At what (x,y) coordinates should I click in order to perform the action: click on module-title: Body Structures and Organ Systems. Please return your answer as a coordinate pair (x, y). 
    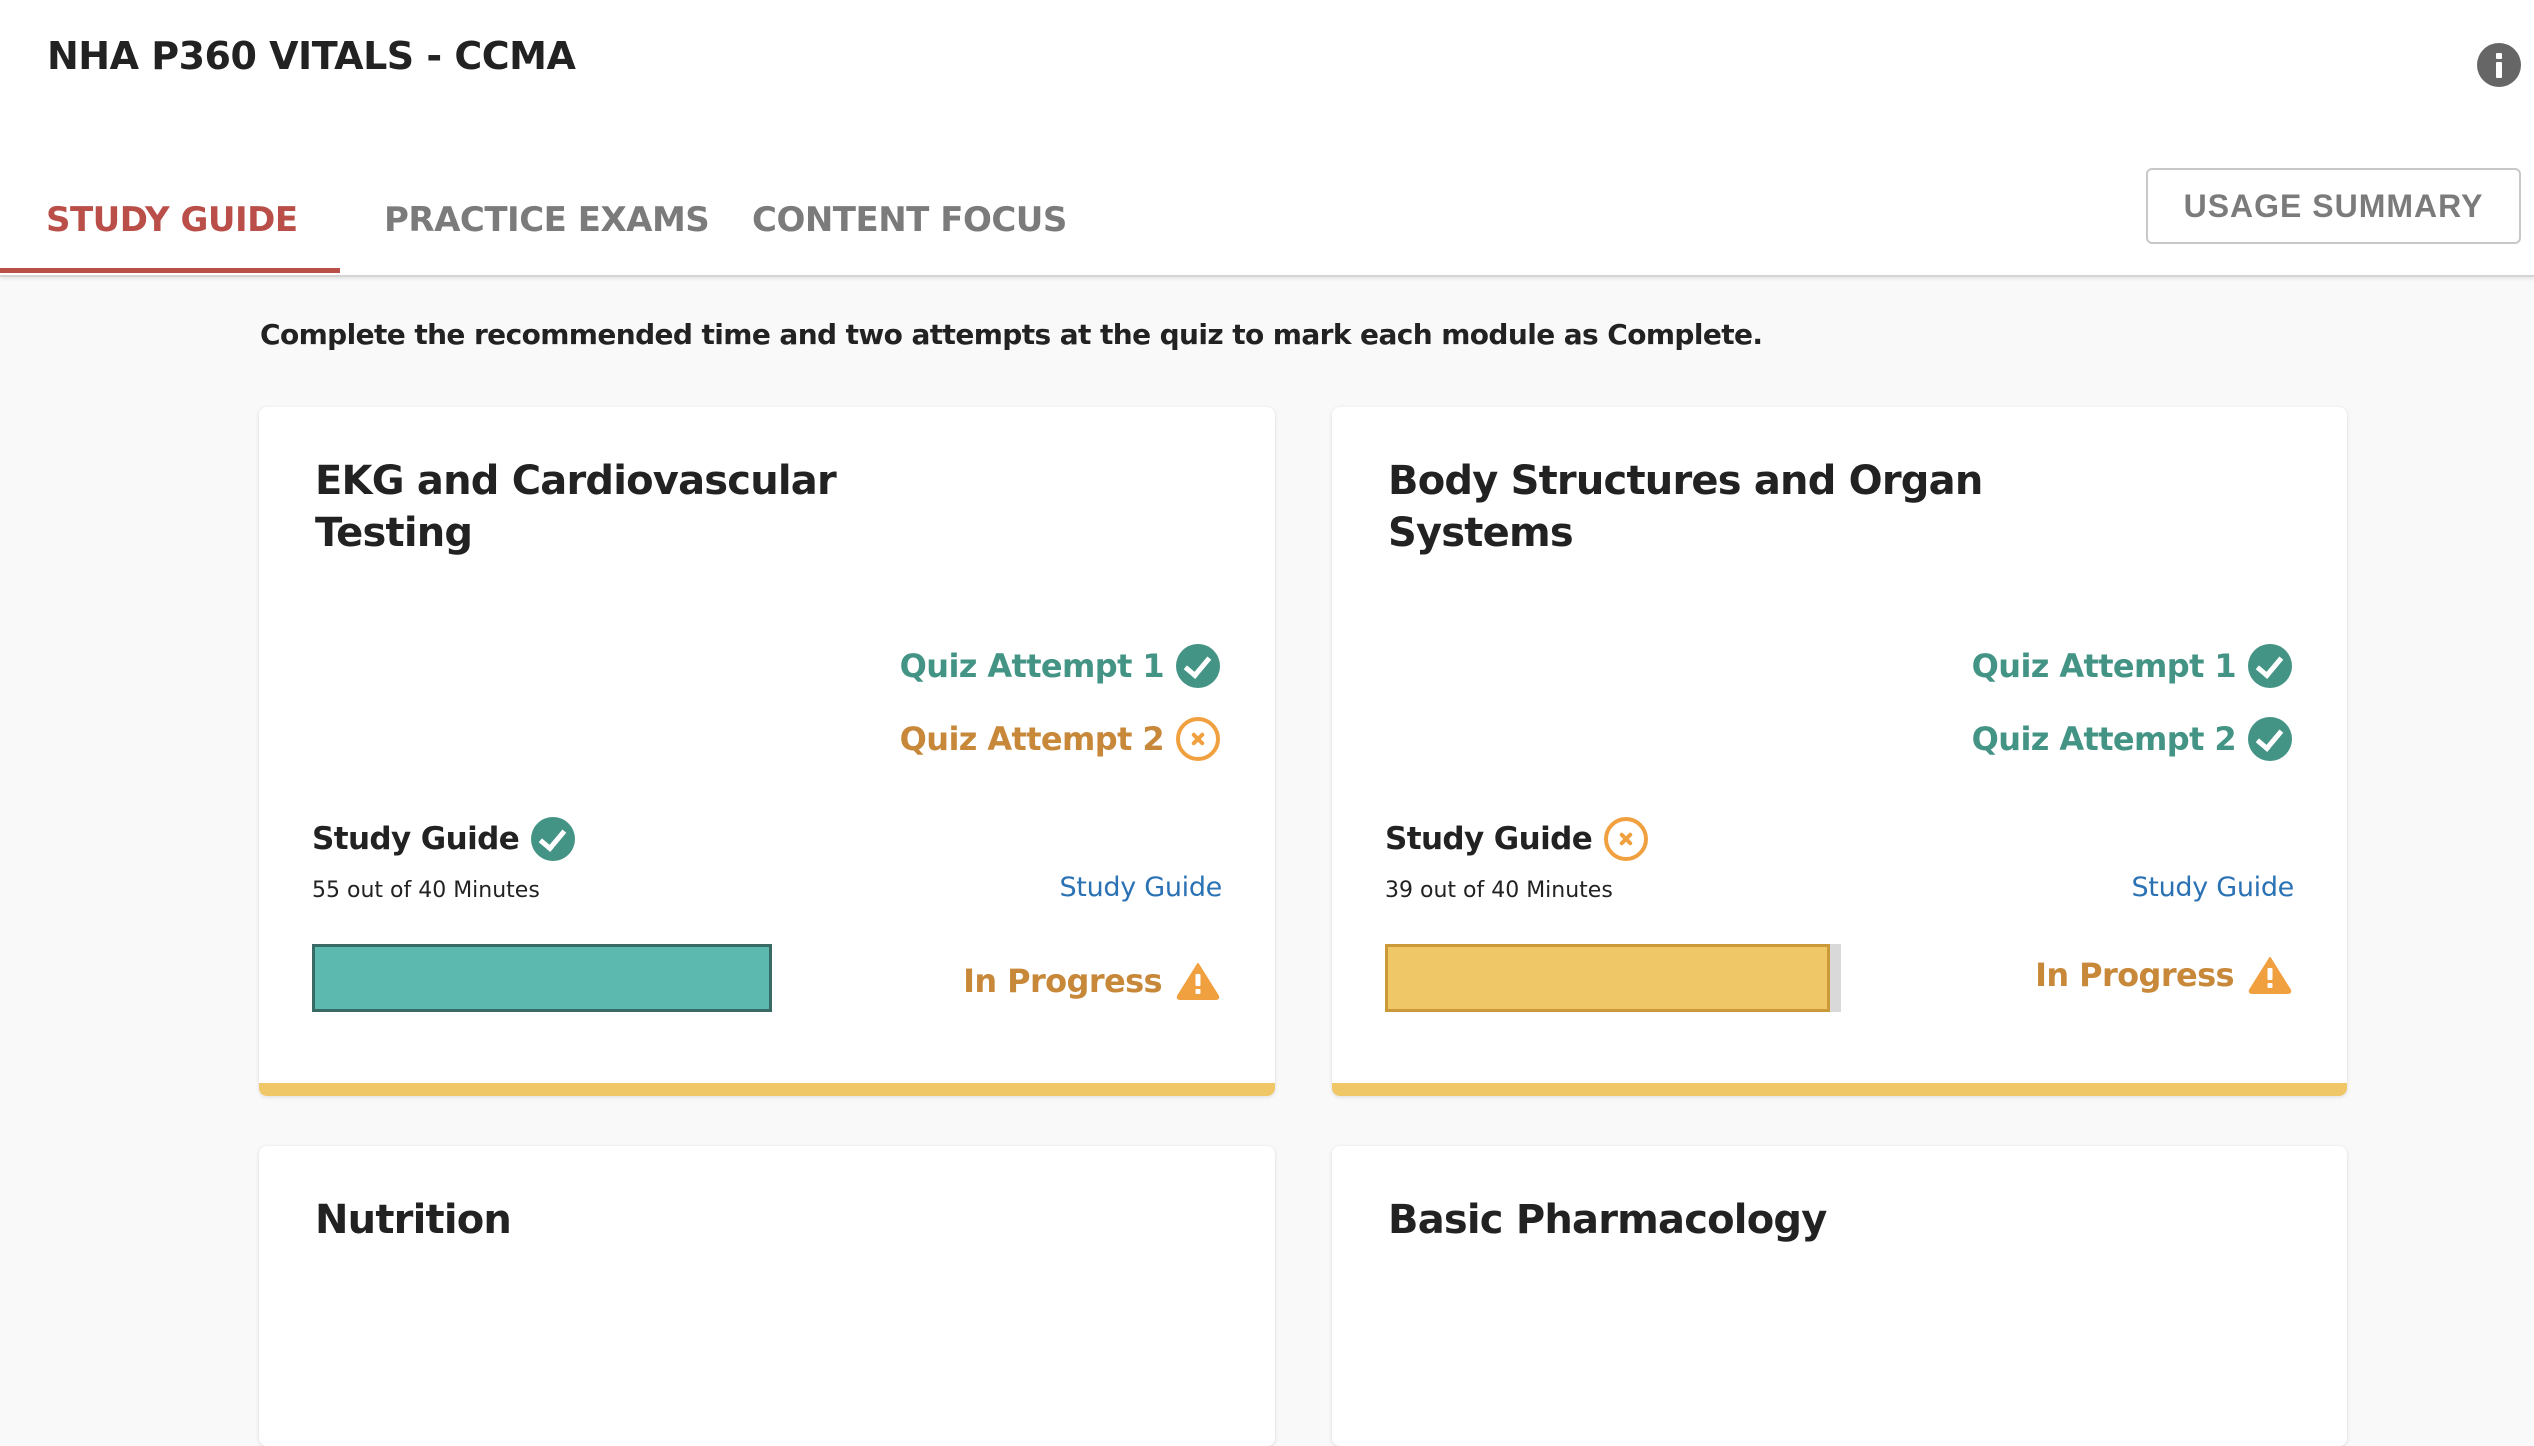
    Looking at the image, I should click on (1685, 507).